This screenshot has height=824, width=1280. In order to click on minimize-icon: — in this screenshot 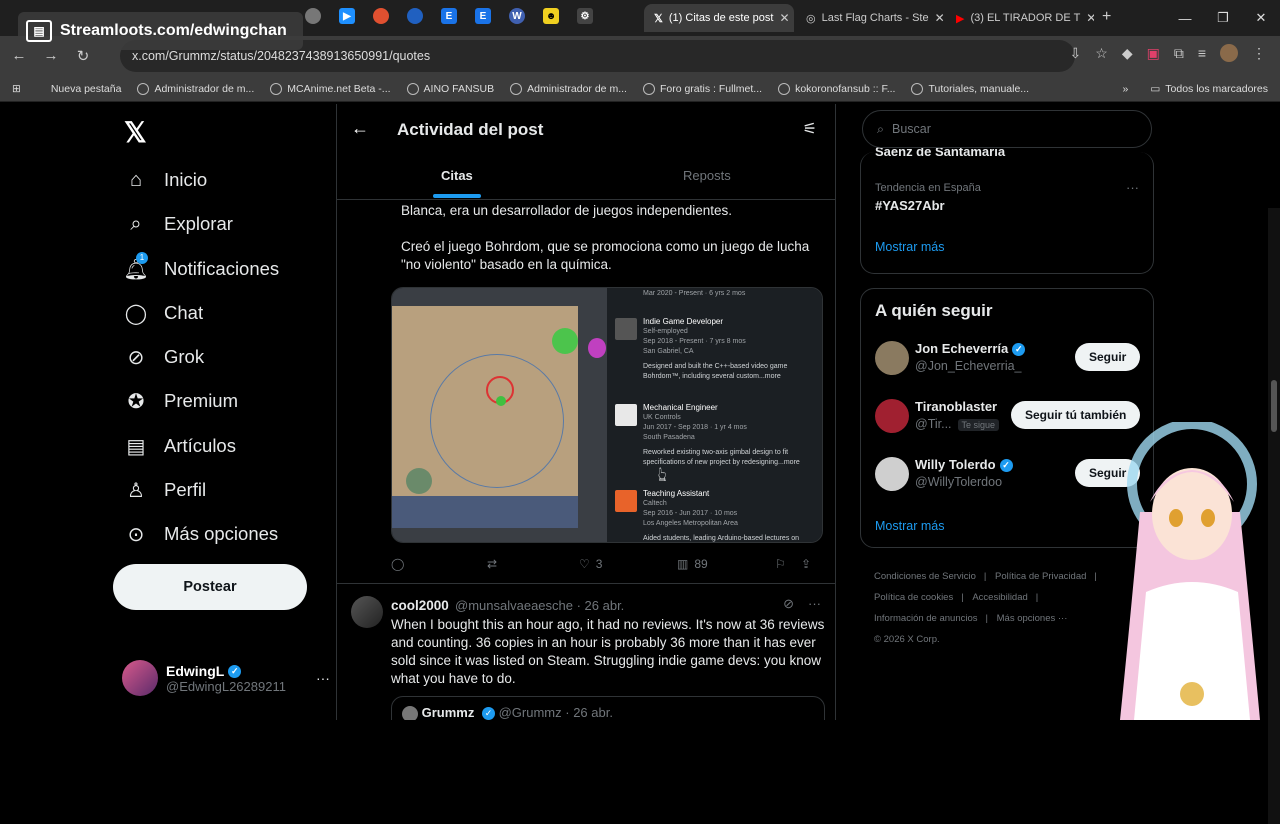, I will do `click(1185, 18)`.